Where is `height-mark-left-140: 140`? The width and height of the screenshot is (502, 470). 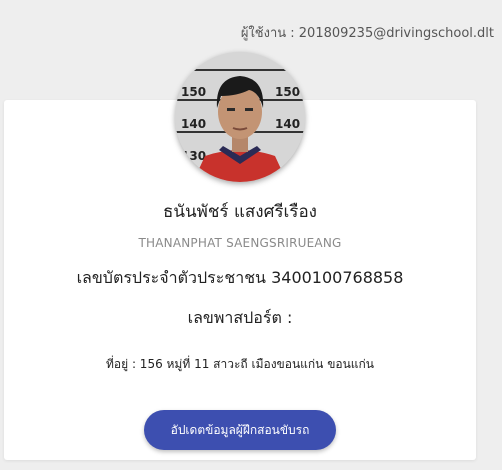 height-mark-left-140: 140 is located at coordinates (193, 124).